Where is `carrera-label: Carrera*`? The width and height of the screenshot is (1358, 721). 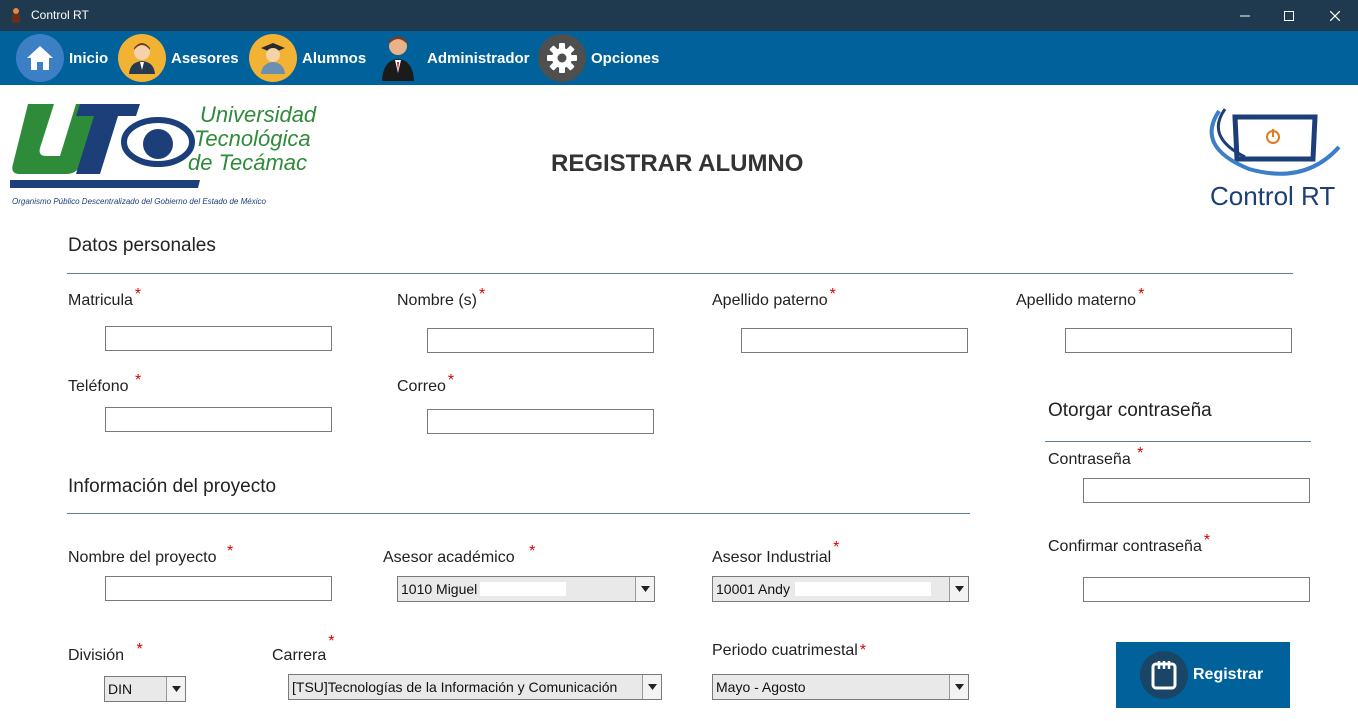
carrera-label: Carrera* is located at coordinates (303, 648).